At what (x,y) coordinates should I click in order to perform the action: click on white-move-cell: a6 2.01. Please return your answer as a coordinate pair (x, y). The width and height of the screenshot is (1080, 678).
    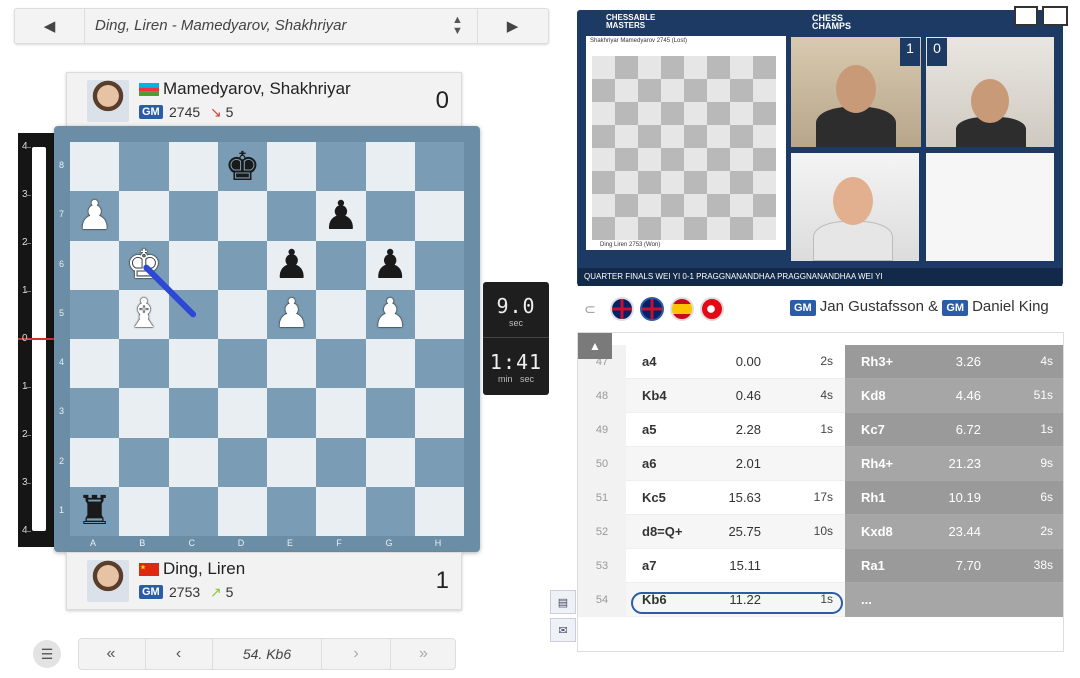
    Looking at the image, I should click on (735, 464).